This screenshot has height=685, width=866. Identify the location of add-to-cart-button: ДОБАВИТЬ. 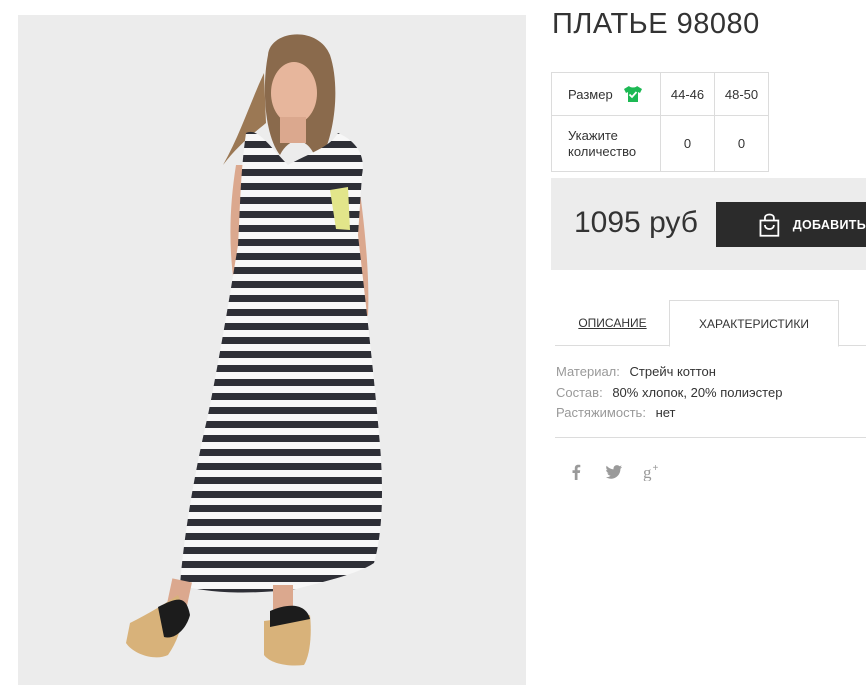
(791, 224).